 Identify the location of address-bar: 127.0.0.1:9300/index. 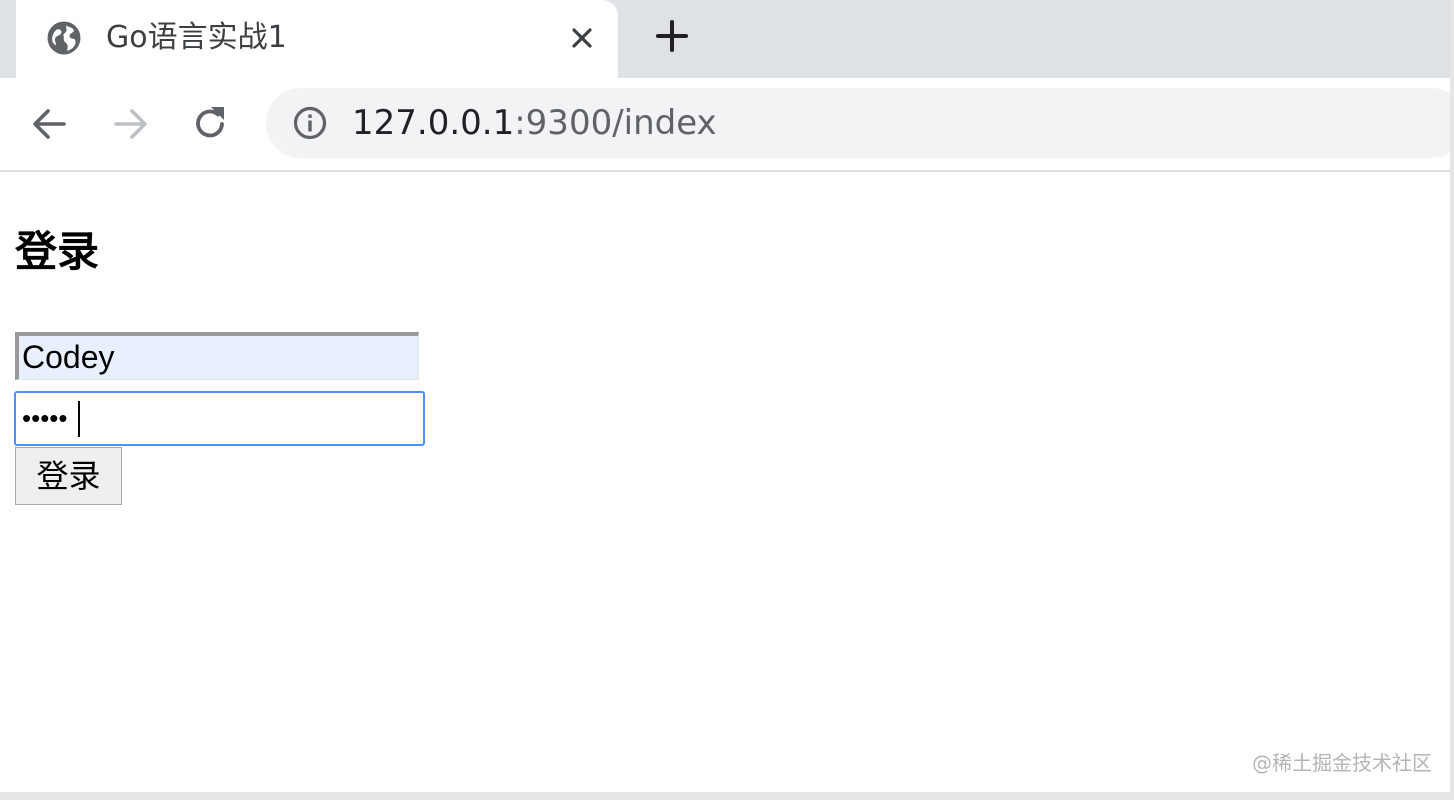
(860, 123).